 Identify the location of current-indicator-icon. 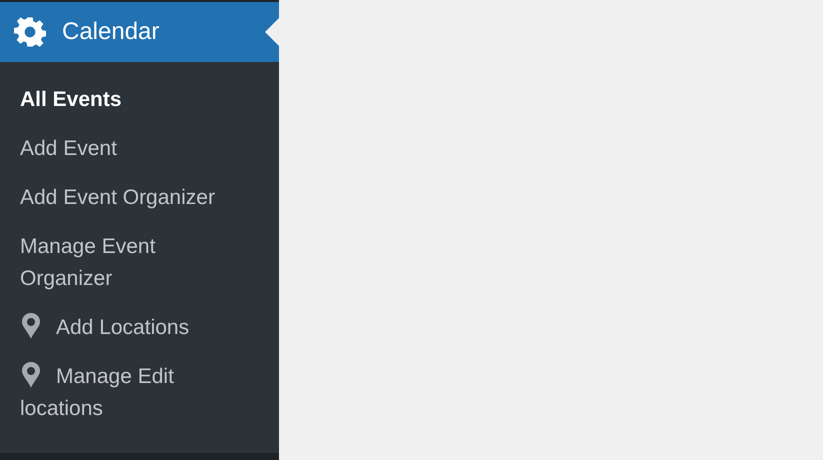
(272, 32).